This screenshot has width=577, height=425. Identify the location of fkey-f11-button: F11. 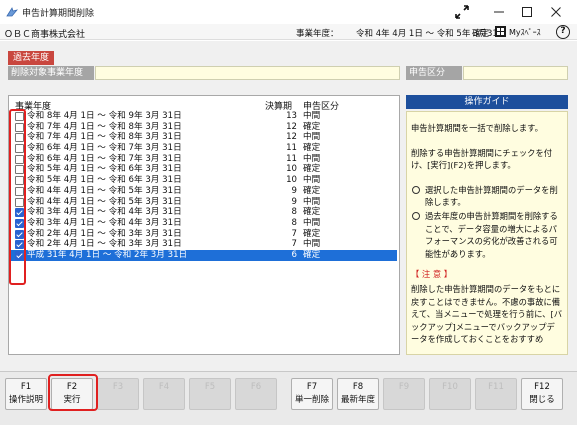
(496, 394).